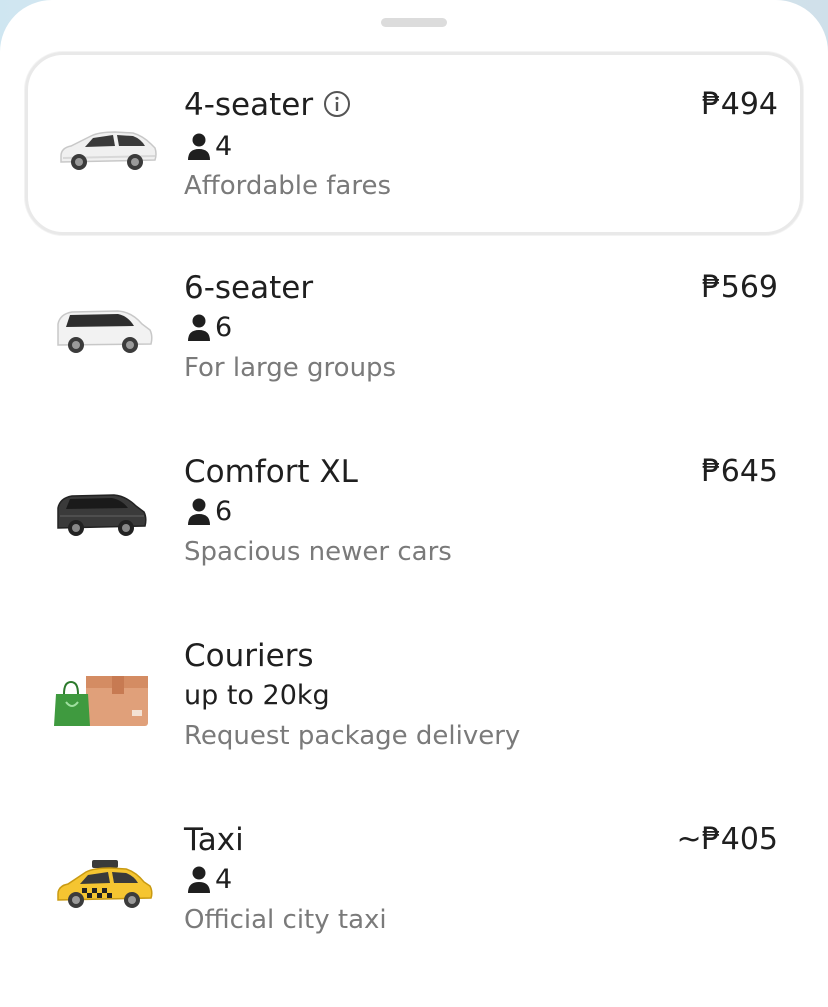  What do you see at coordinates (102, 515) in the screenshot?
I see `minivan-black-icon` at bounding box center [102, 515].